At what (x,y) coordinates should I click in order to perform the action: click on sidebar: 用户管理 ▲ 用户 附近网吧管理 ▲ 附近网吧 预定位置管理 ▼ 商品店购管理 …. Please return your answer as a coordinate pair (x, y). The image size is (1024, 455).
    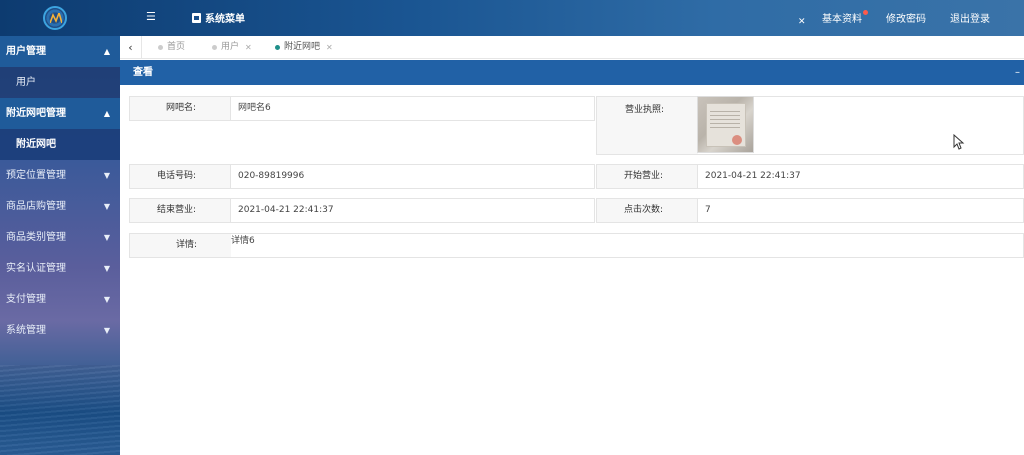
    Looking at the image, I should click on (60, 245).